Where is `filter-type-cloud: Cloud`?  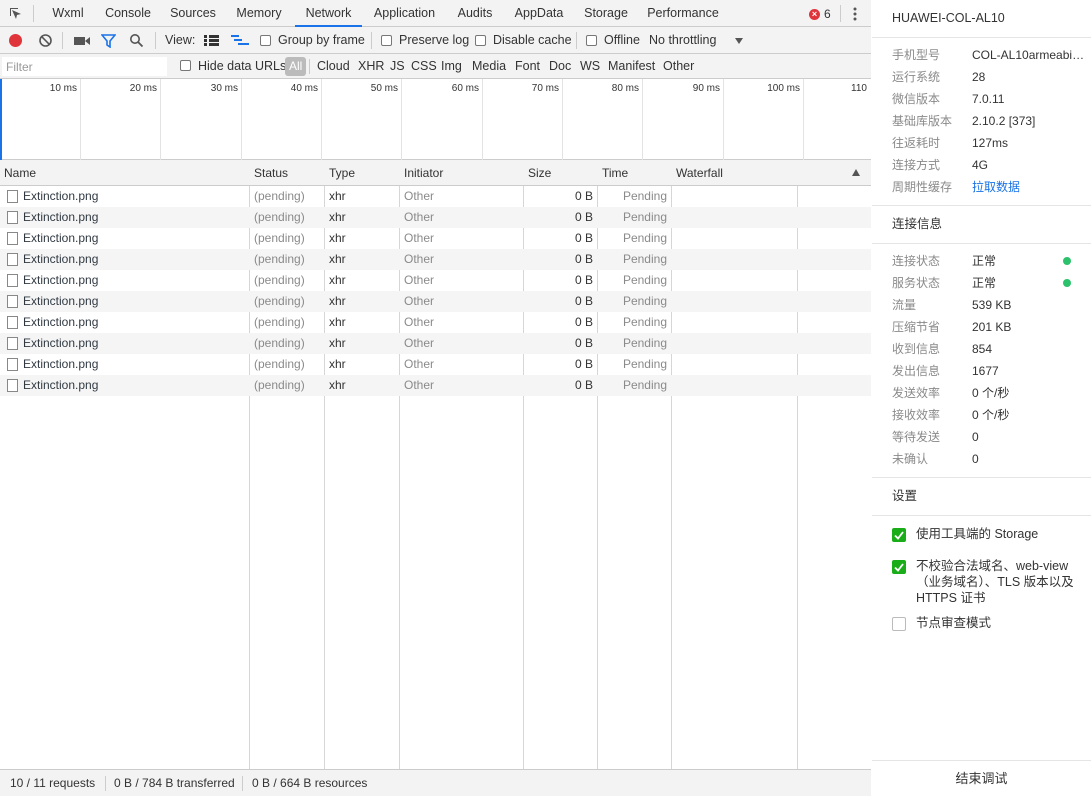 filter-type-cloud: Cloud is located at coordinates (333, 66).